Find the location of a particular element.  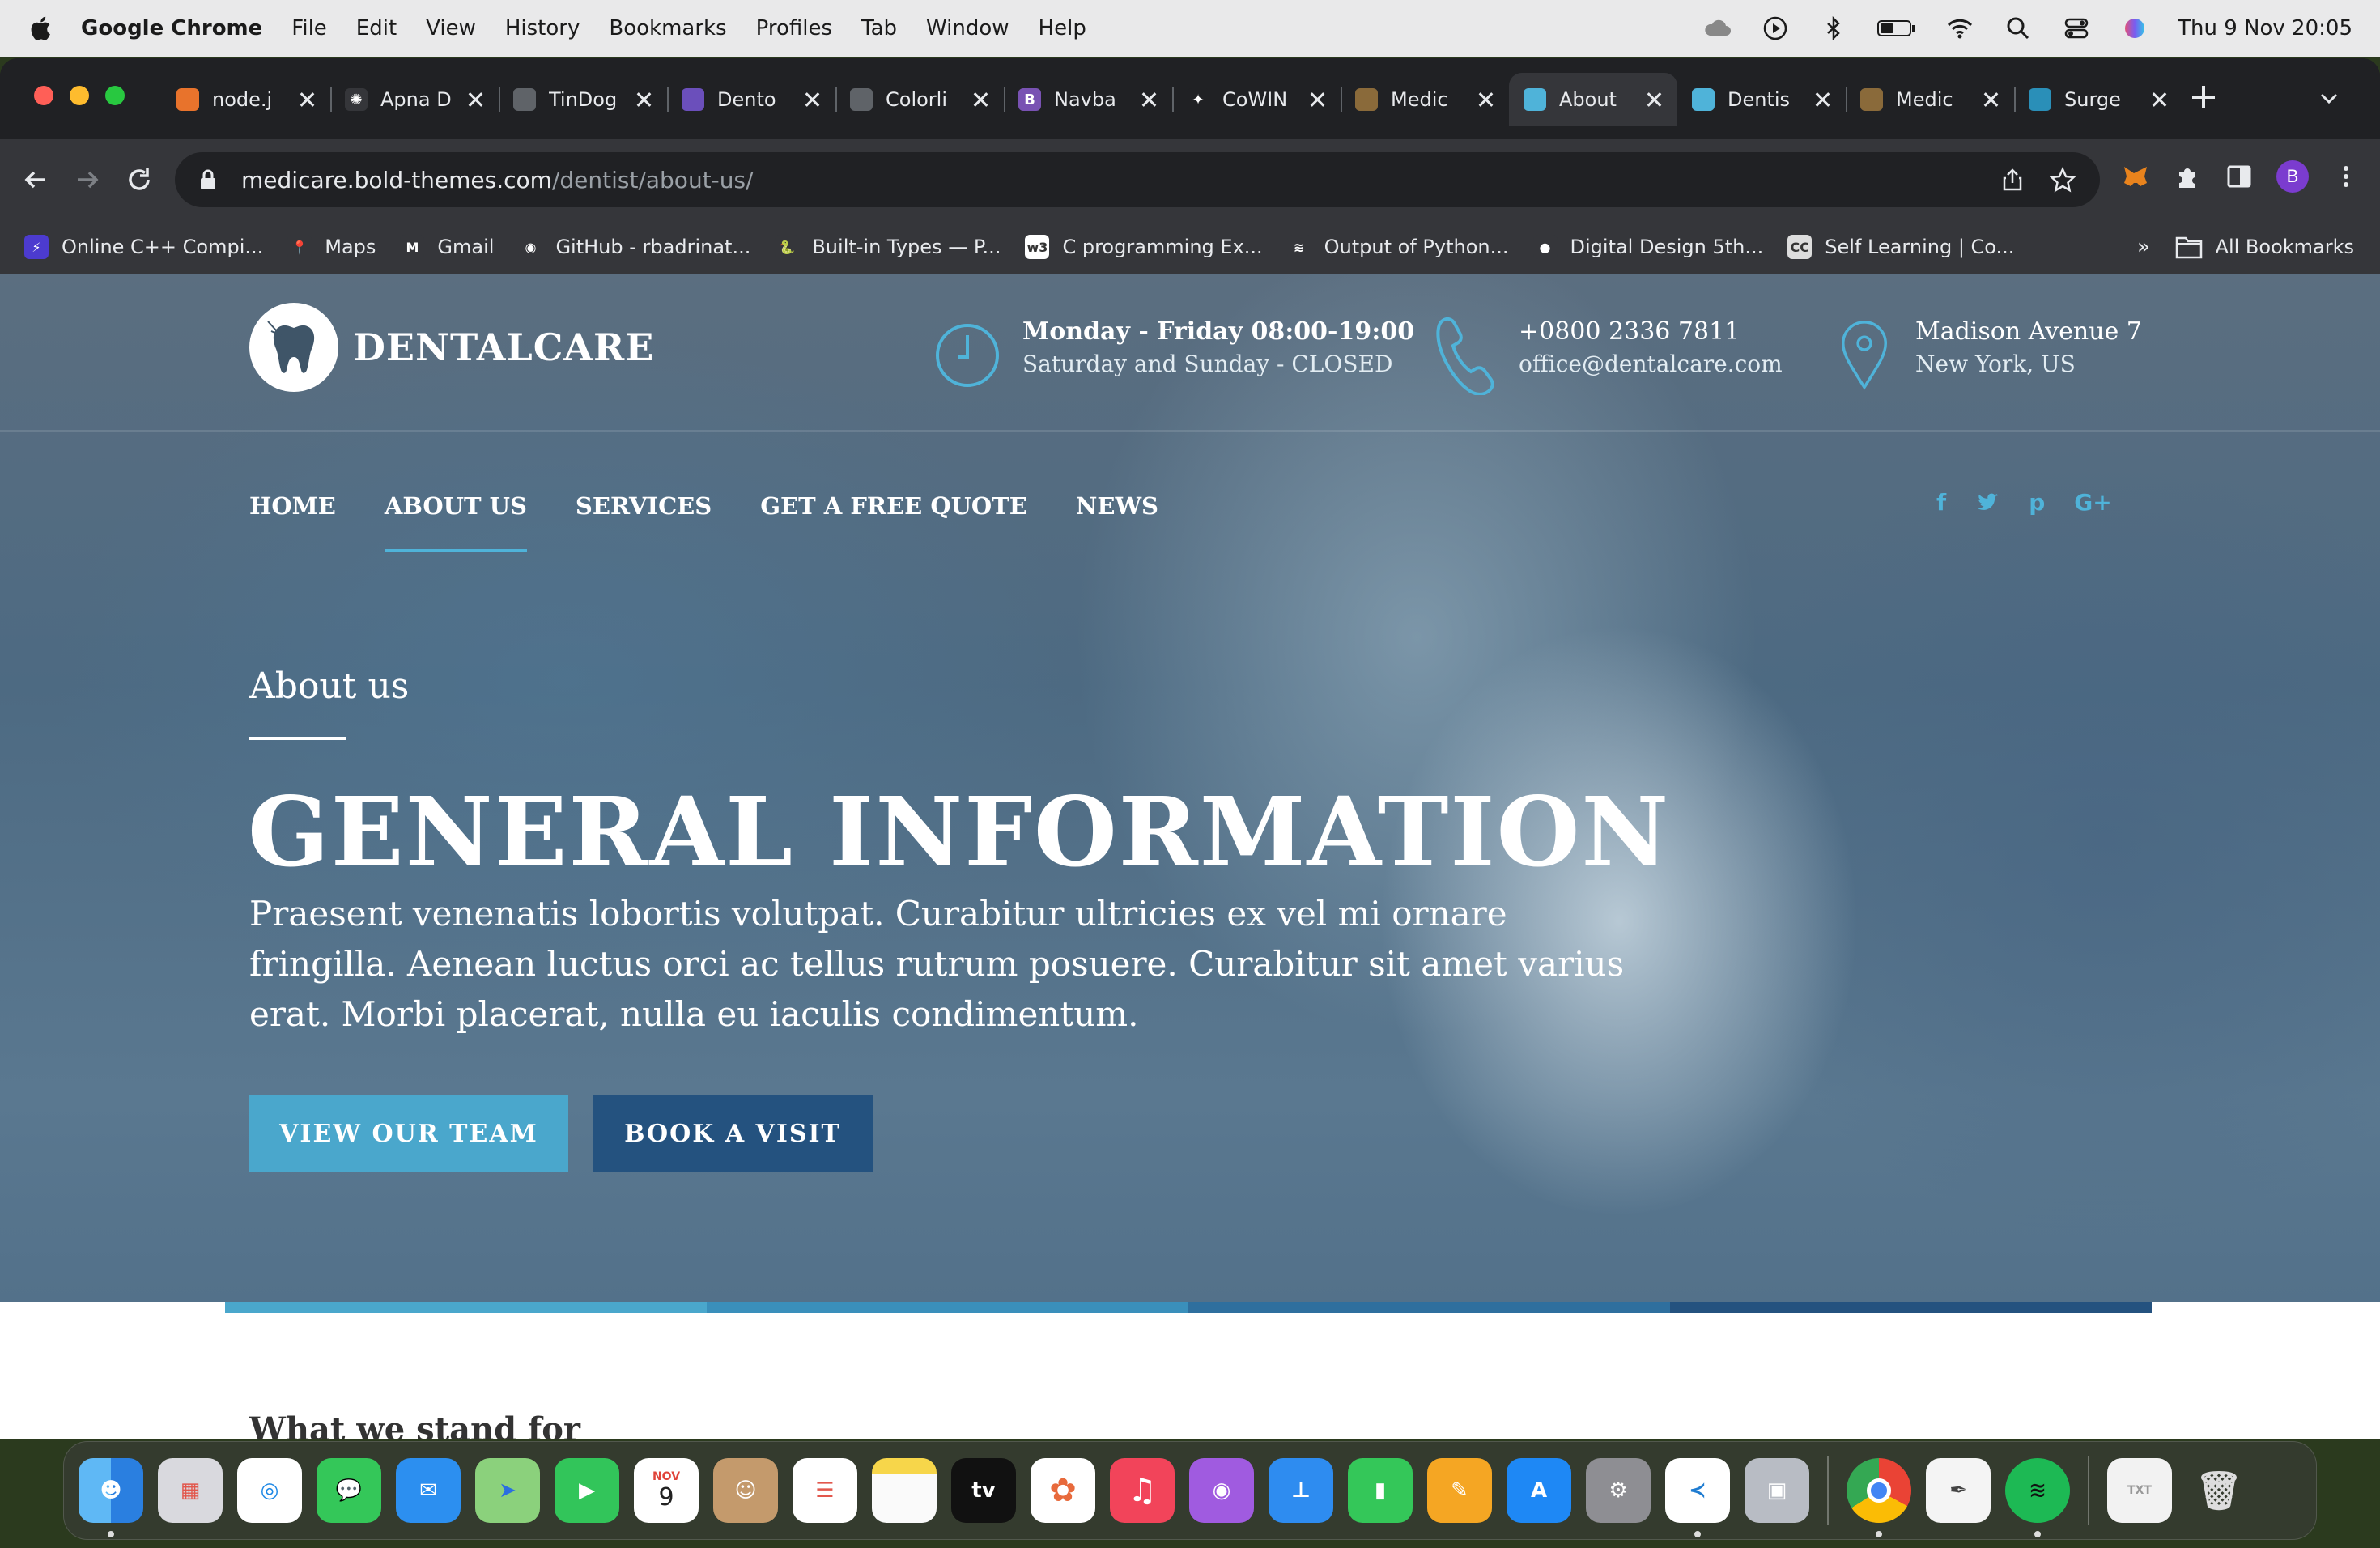

menu-view: View is located at coordinates (451, 28).